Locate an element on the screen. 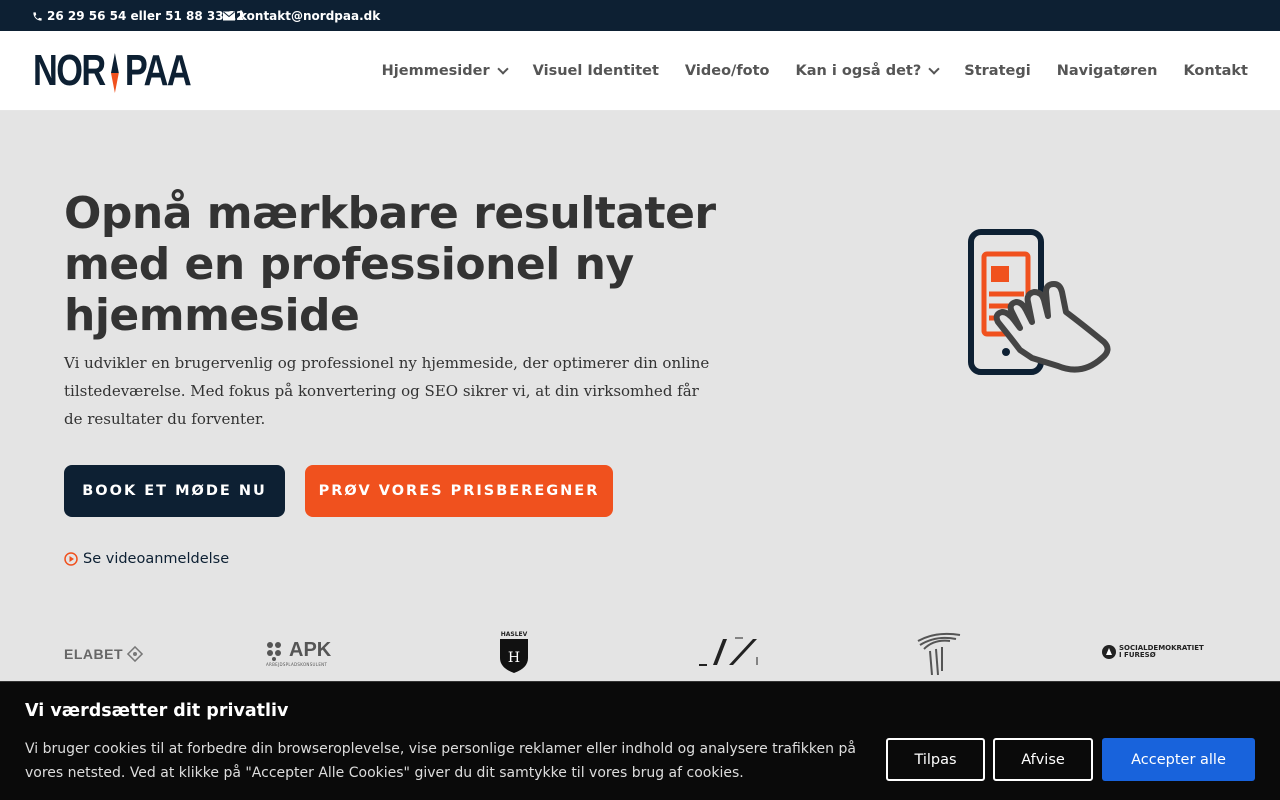 This screenshot has width=1280, height=800. nav-item-strategi: Strategi is located at coordinates (997, 71).